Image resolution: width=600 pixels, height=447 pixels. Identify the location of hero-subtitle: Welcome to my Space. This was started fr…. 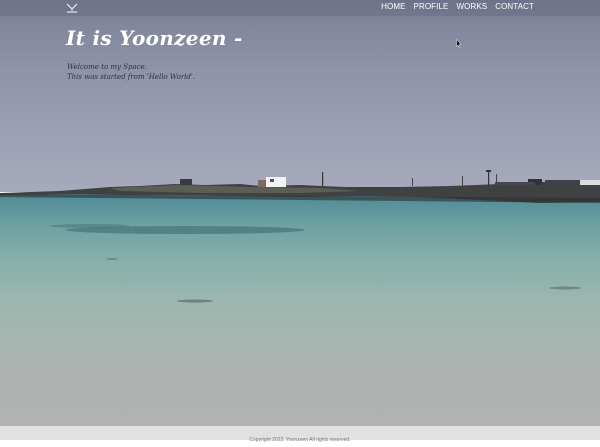
(131, 72).